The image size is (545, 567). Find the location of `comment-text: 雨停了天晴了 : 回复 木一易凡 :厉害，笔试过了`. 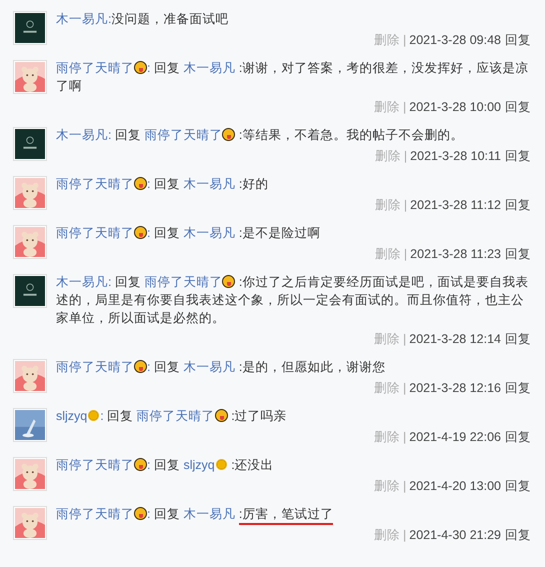

comment-text: 雨停了天晴了 : 回复 木一易凡 :厉害，笔试过了 is located at coordinates (293, 514).